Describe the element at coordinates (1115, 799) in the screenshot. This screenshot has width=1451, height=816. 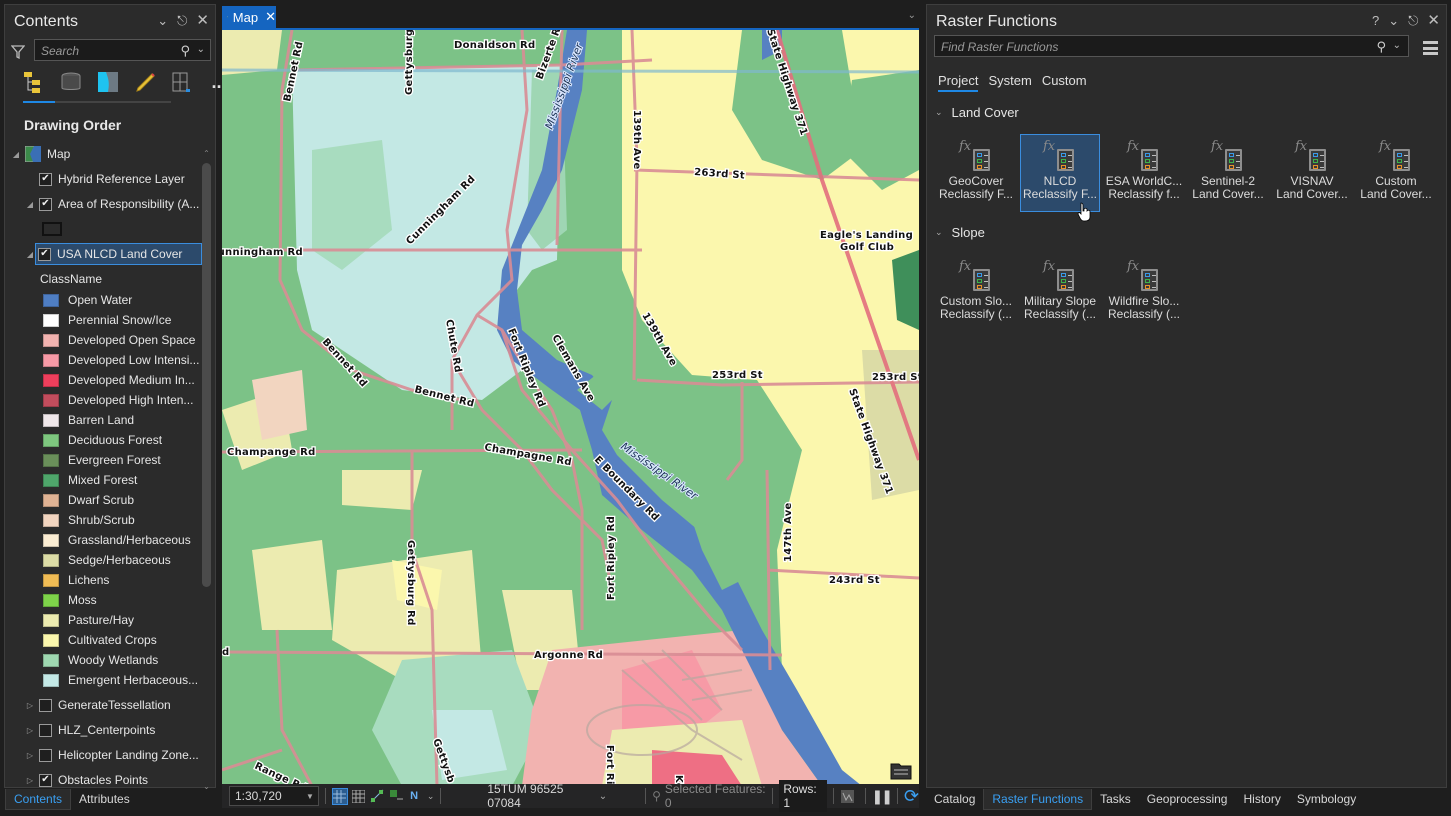
I see `tab-tasks: Tasks` at that location.